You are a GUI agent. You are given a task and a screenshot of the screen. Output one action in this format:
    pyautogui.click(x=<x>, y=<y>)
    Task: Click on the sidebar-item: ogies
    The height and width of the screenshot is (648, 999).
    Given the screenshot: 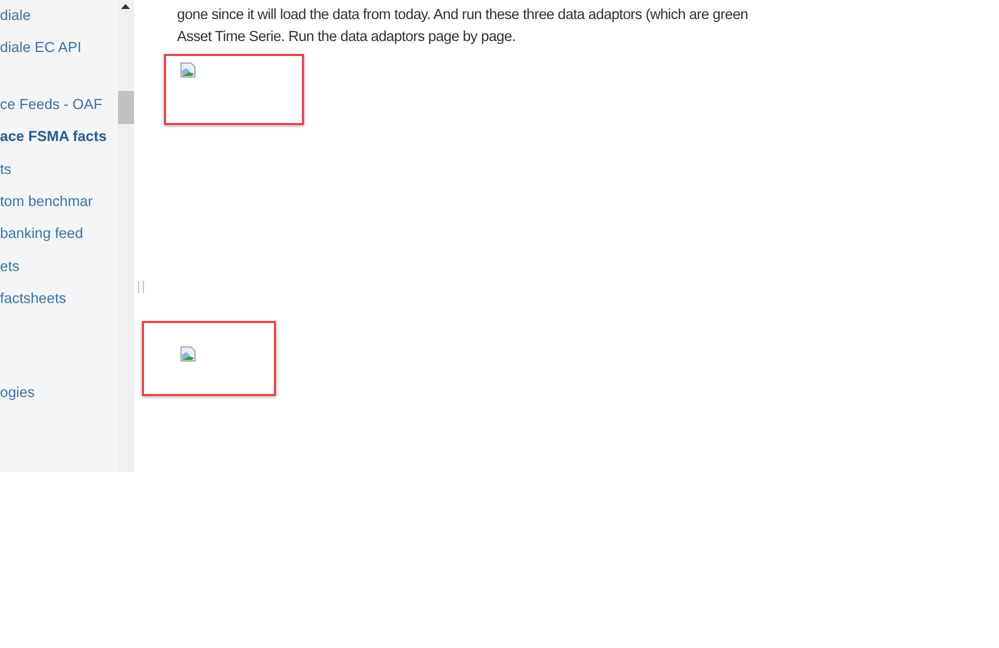 What is the action you would take?
    pyautogui.click(x=59, y=393)
    